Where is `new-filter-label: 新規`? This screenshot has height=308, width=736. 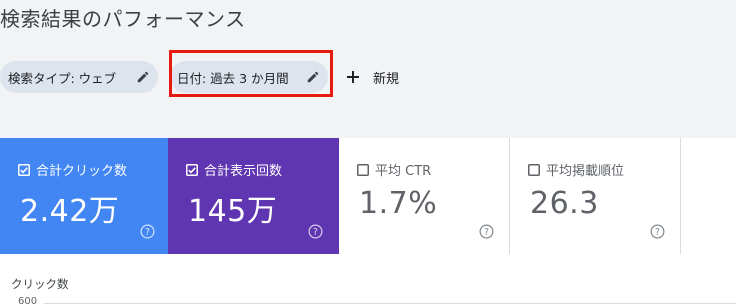 new-filter-label: 新規 is located at coordinates (386, 79).